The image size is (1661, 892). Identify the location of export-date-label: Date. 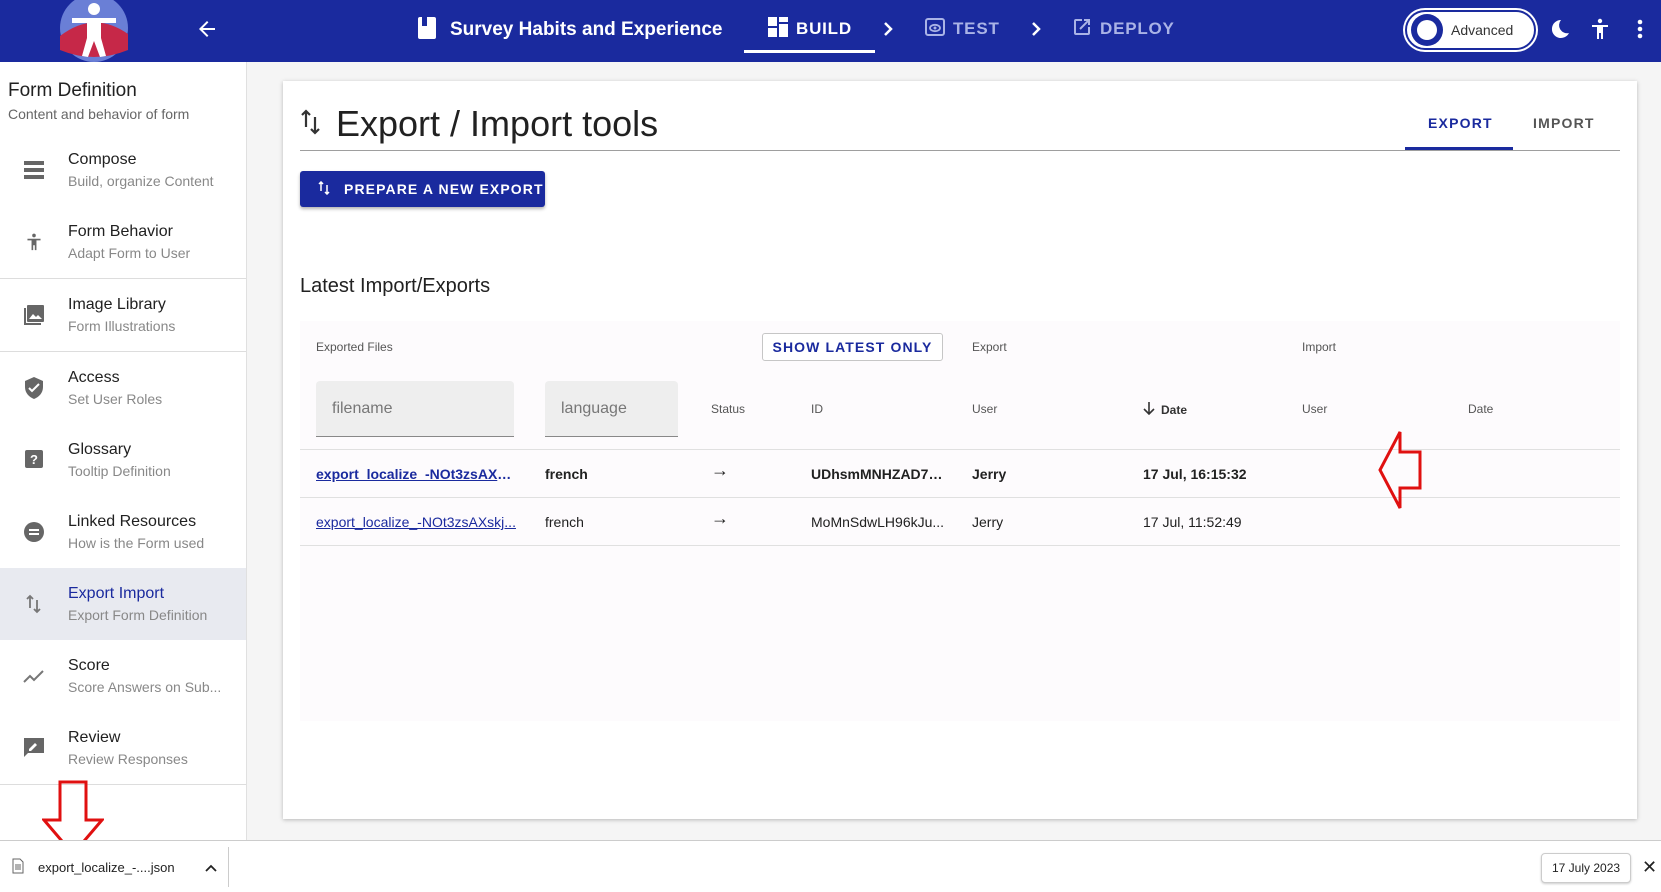
(1174, 410).